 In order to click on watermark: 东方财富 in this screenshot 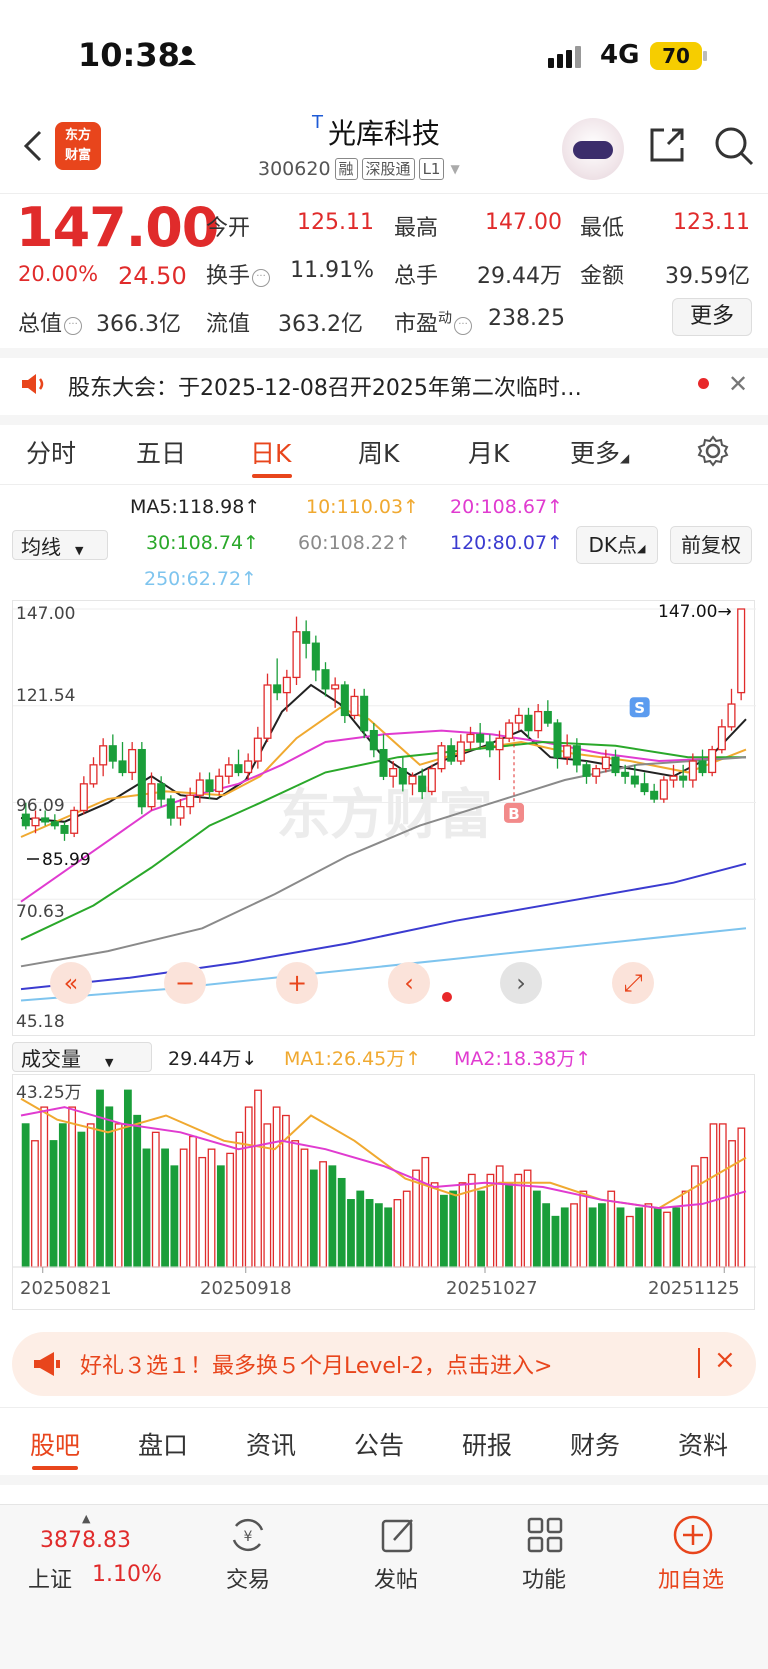, I will do `click(385, 814)`.